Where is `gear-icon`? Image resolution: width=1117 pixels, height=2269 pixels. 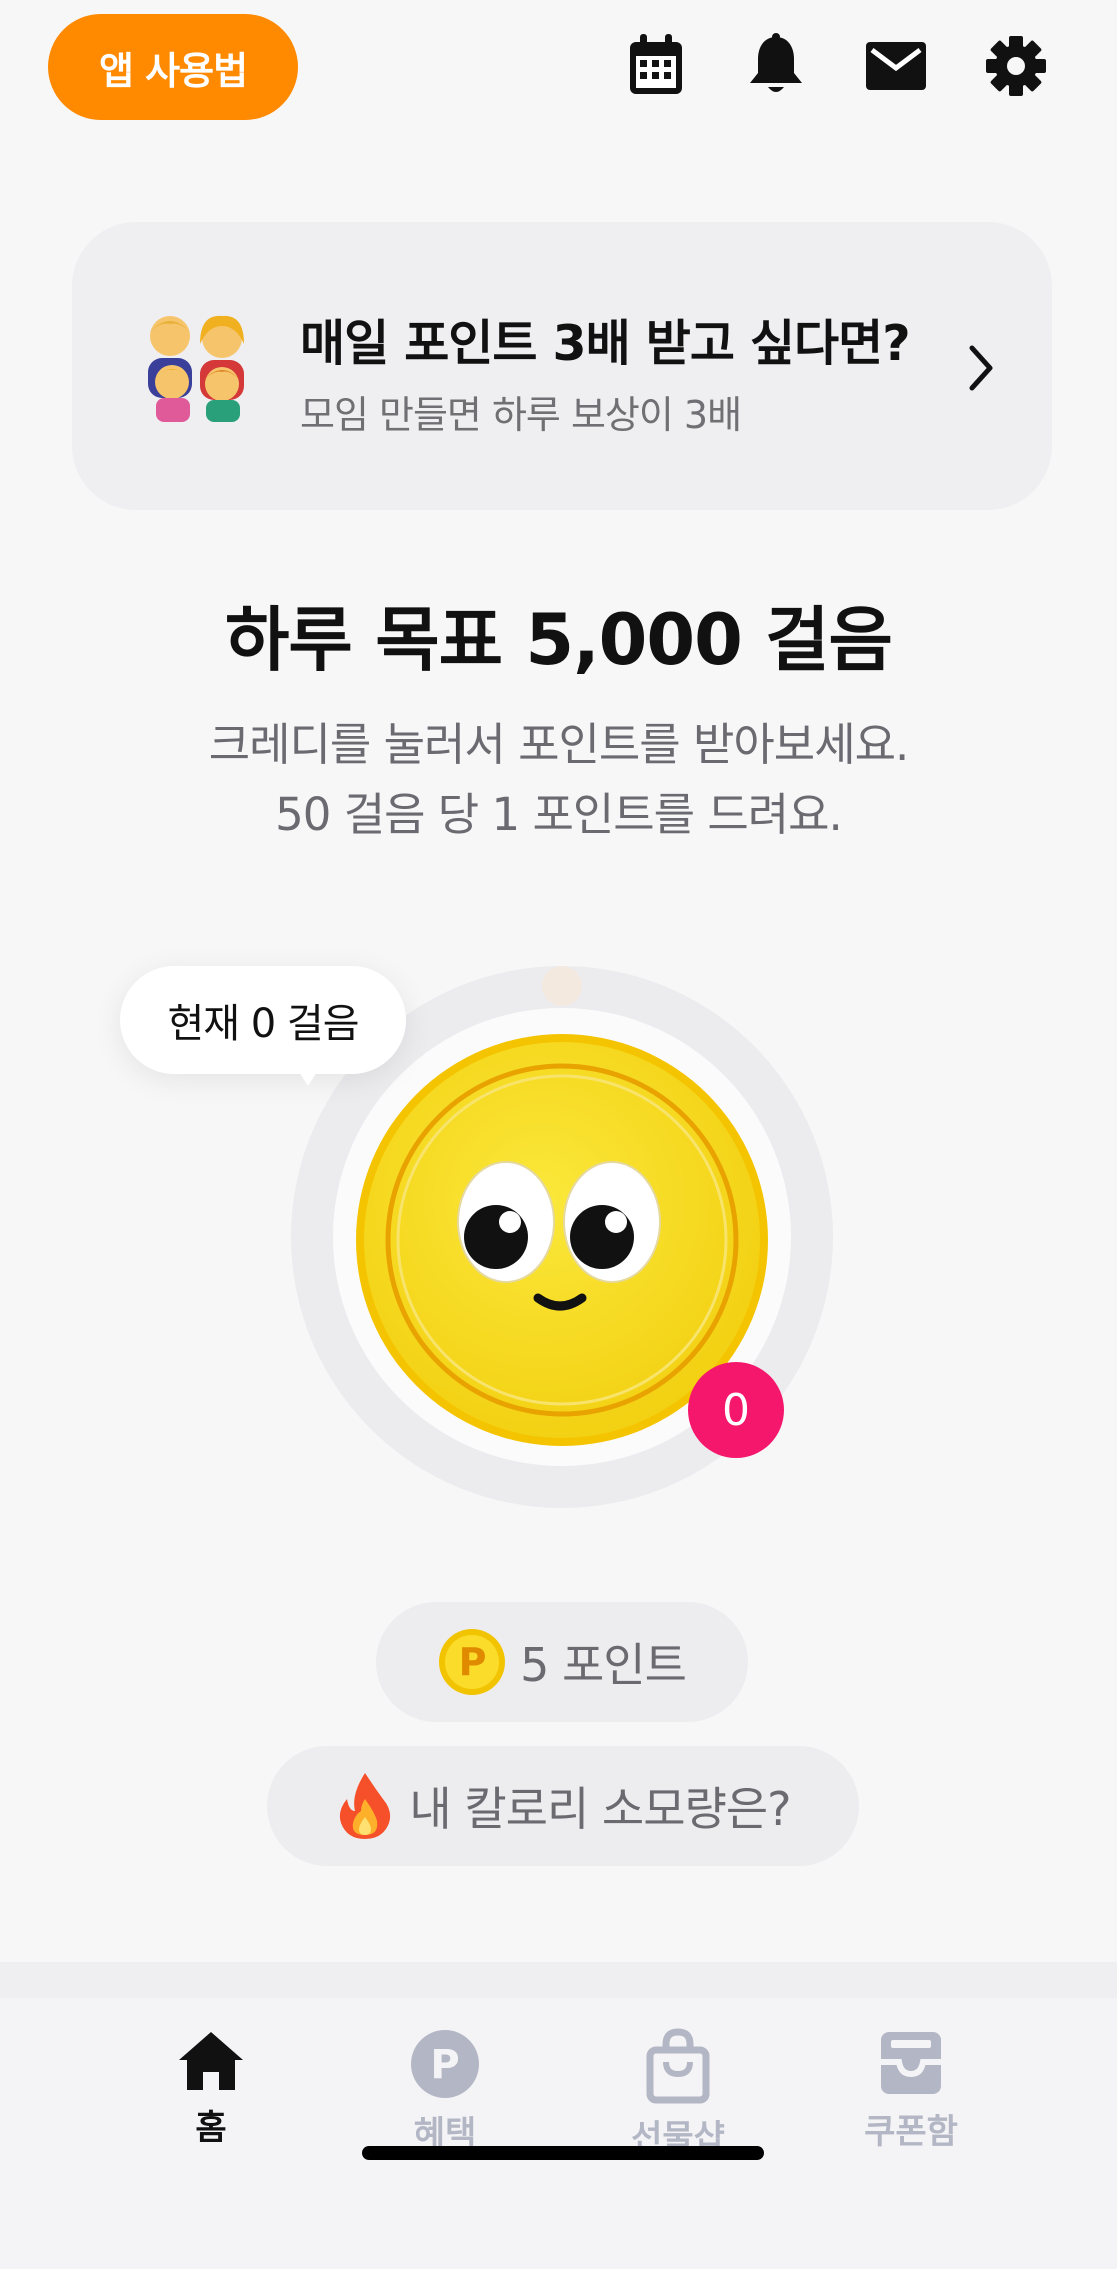
gear-icon is located at coordinates (1016, 66).